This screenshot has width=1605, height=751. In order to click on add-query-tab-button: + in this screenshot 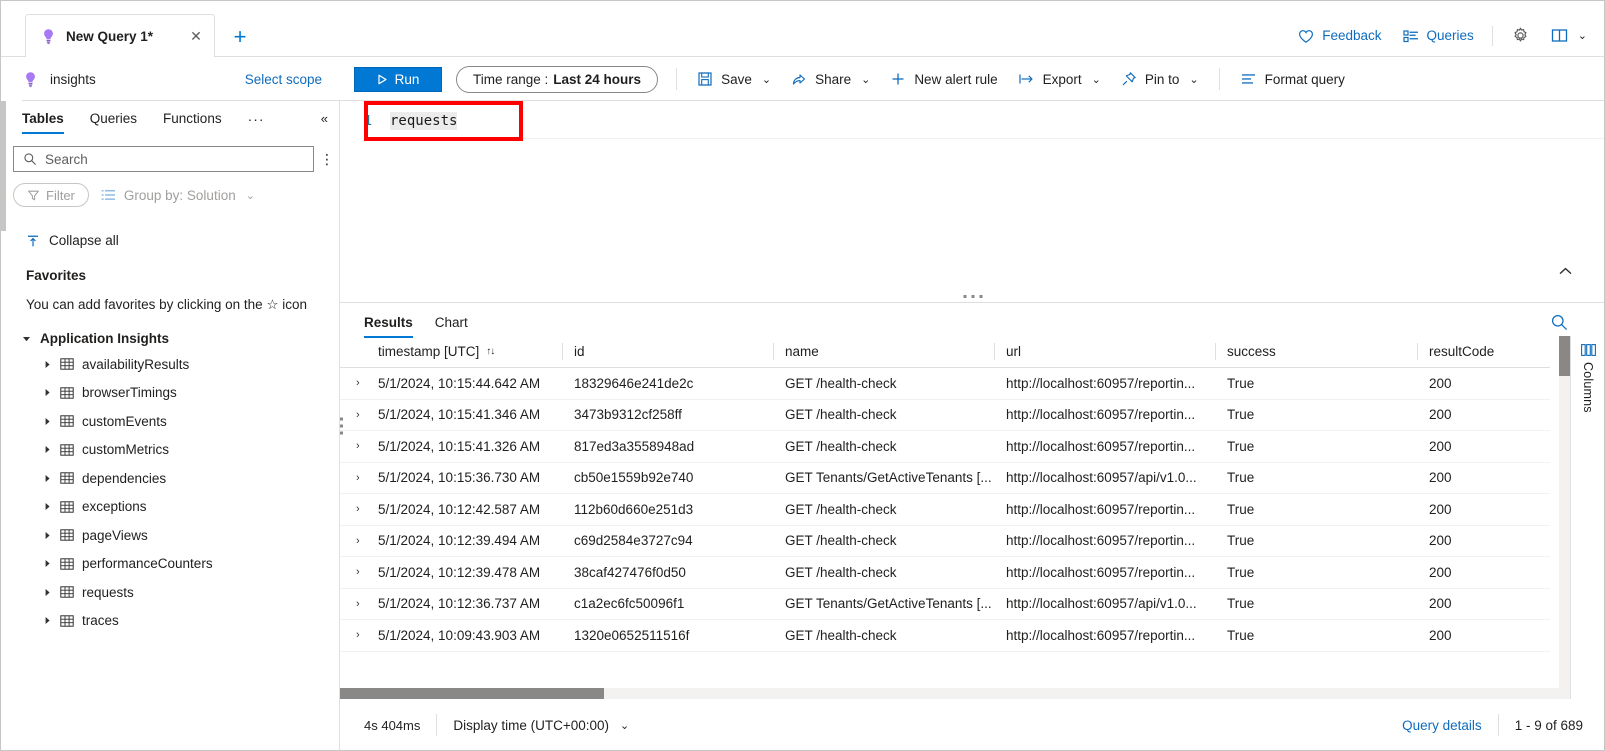, I will do `click(240, 37)`.